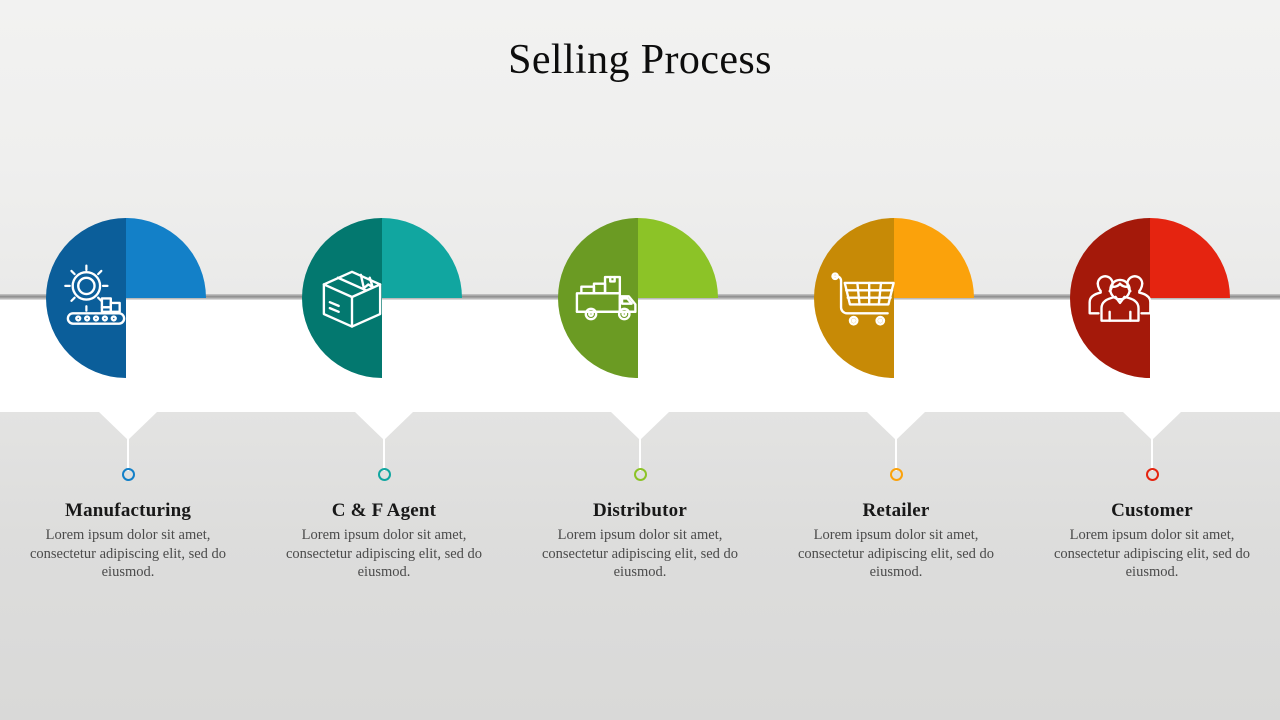 Image resolution: width=1280 pixels, height=720 pixels. I want to click on step-shape-c-and-f-agent, so click(382, 298).